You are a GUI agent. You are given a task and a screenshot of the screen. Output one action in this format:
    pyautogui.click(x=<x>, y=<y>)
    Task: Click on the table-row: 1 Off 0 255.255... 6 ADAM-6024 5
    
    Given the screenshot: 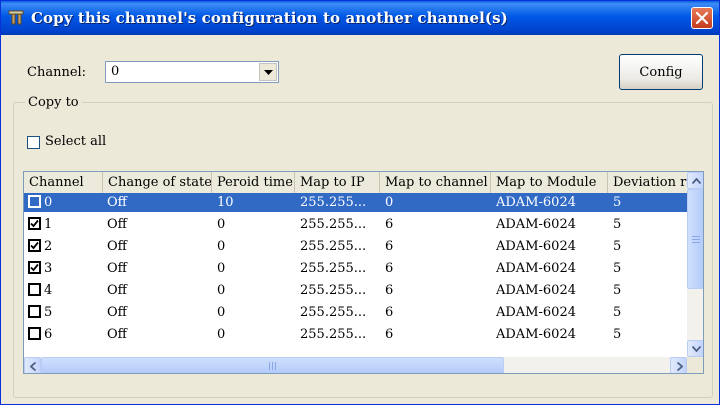 What is the action you would take?
    pyautogui.click(x=355, y=224)
    